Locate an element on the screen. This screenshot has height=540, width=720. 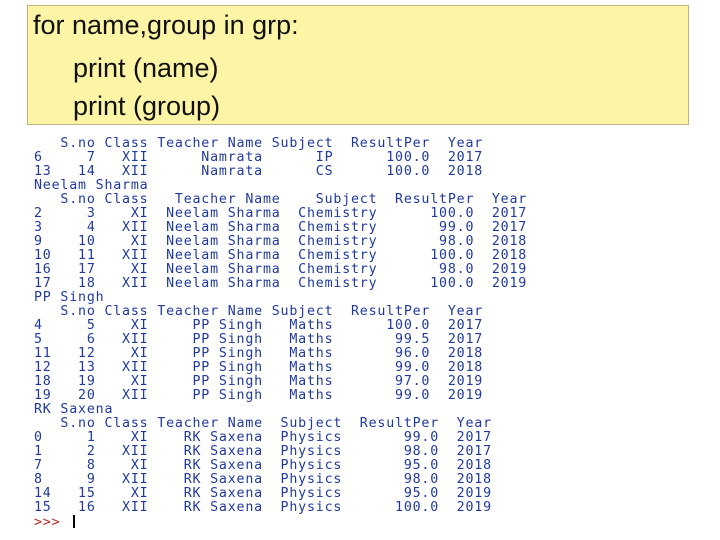
output-line: 8 9 XII RK Saxena Physics 98.0 2018 is located at coordinates (263, 479).